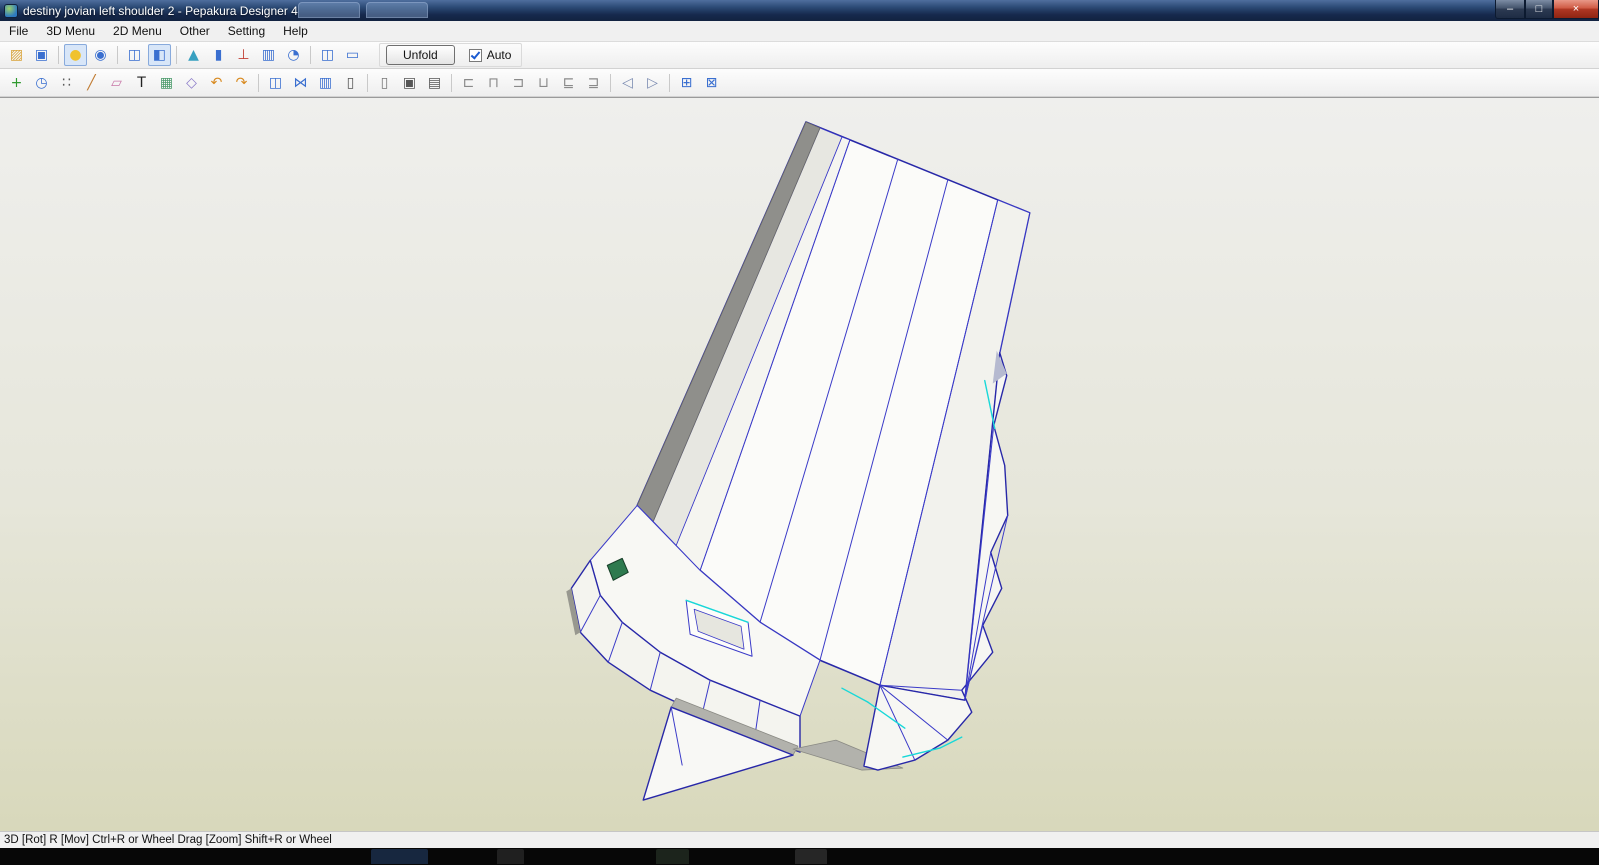 The image size is (1599, 865). I want to click on auto-checkbox-label: Auto, so click(499, 55).